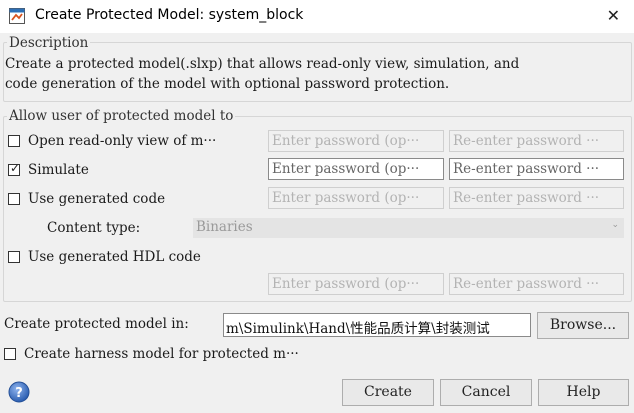  Describe the element at coordinates (94, 228) in the screenshot. I see `content-type-label: Content type:` at that location.